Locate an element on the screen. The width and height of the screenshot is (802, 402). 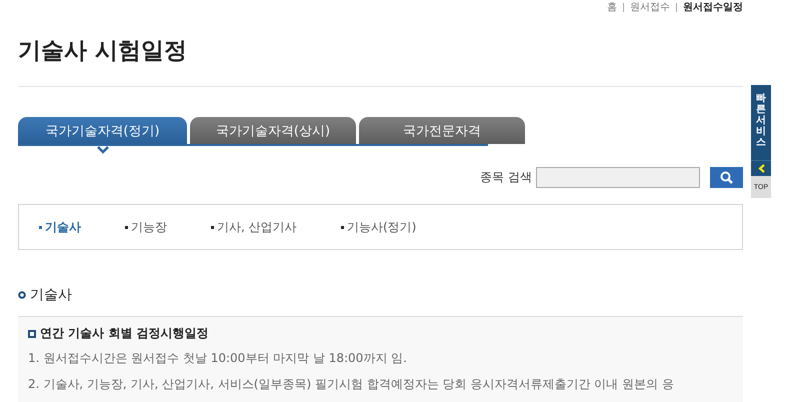
notice-text: 2. 기술사, 기능장, 기사, 산업기사, 서비스(일부종목) 필기시험 합격예정자는 당회 응시자격서류제출기간 이내 원본의 응 is located at coordinates (351, 384).